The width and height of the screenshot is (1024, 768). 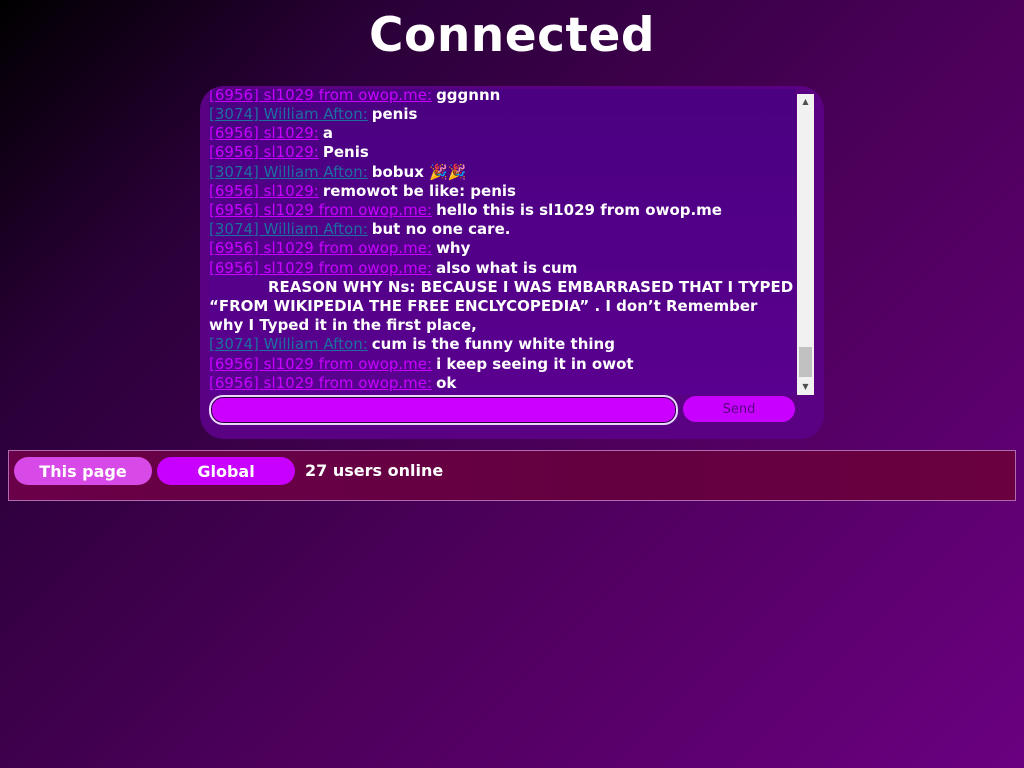 What do you see at coordinates (805, 244) in the screenshot?
I see `chat-scrollbar: ▲ ▼` at bounding box center [805, 244].